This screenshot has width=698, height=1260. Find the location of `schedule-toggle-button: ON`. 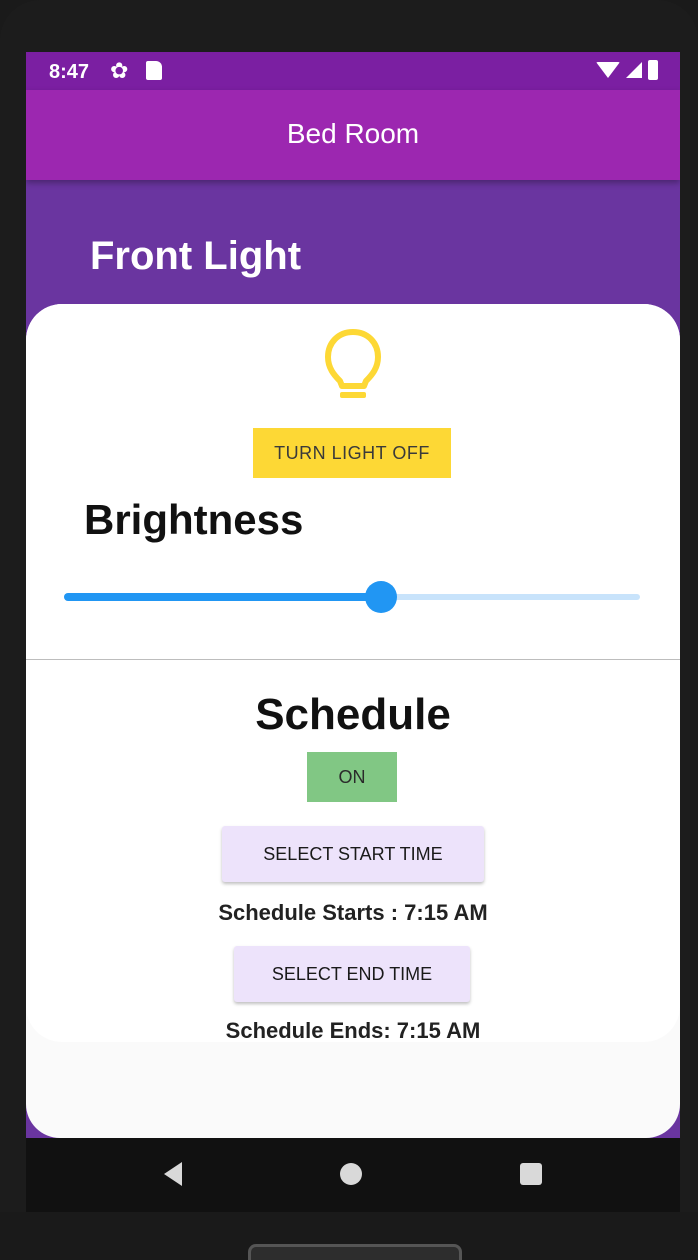

schedule-toggle-button: ON is located at coordinates (352, 777).